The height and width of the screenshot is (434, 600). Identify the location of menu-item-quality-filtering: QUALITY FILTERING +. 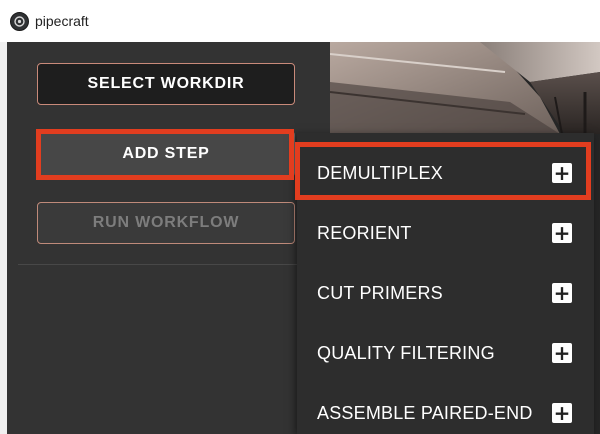
(445, 353).